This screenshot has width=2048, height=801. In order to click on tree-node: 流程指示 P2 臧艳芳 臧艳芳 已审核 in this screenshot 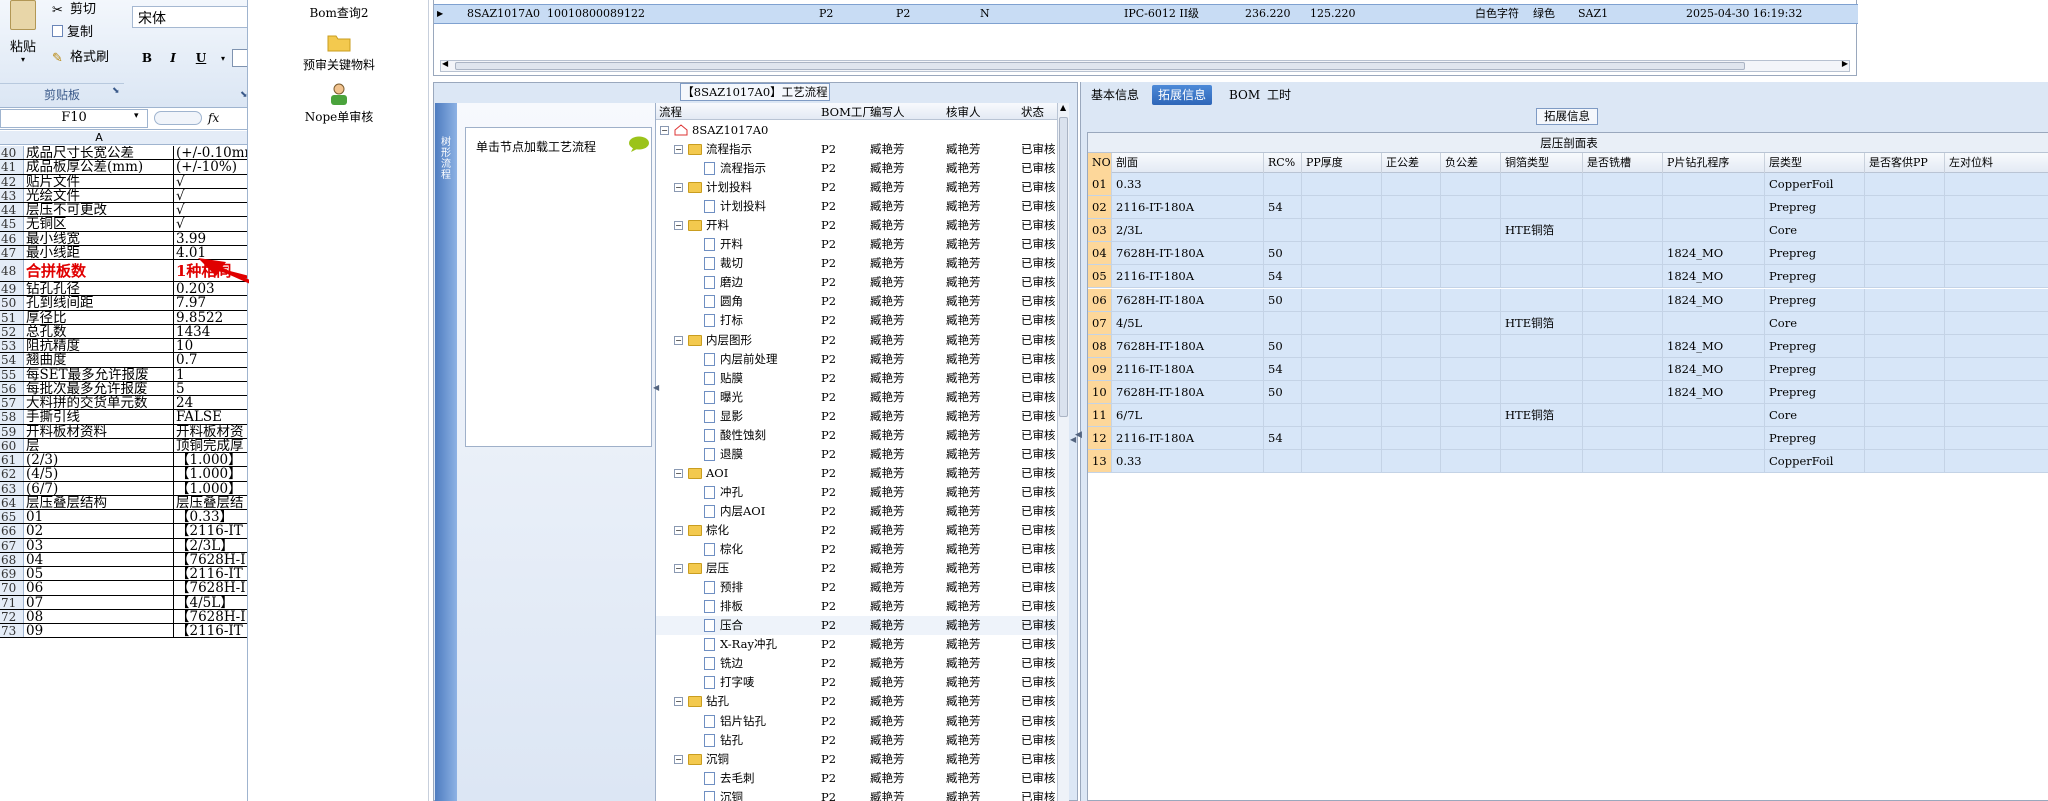, I will do `click(857, 168)`.